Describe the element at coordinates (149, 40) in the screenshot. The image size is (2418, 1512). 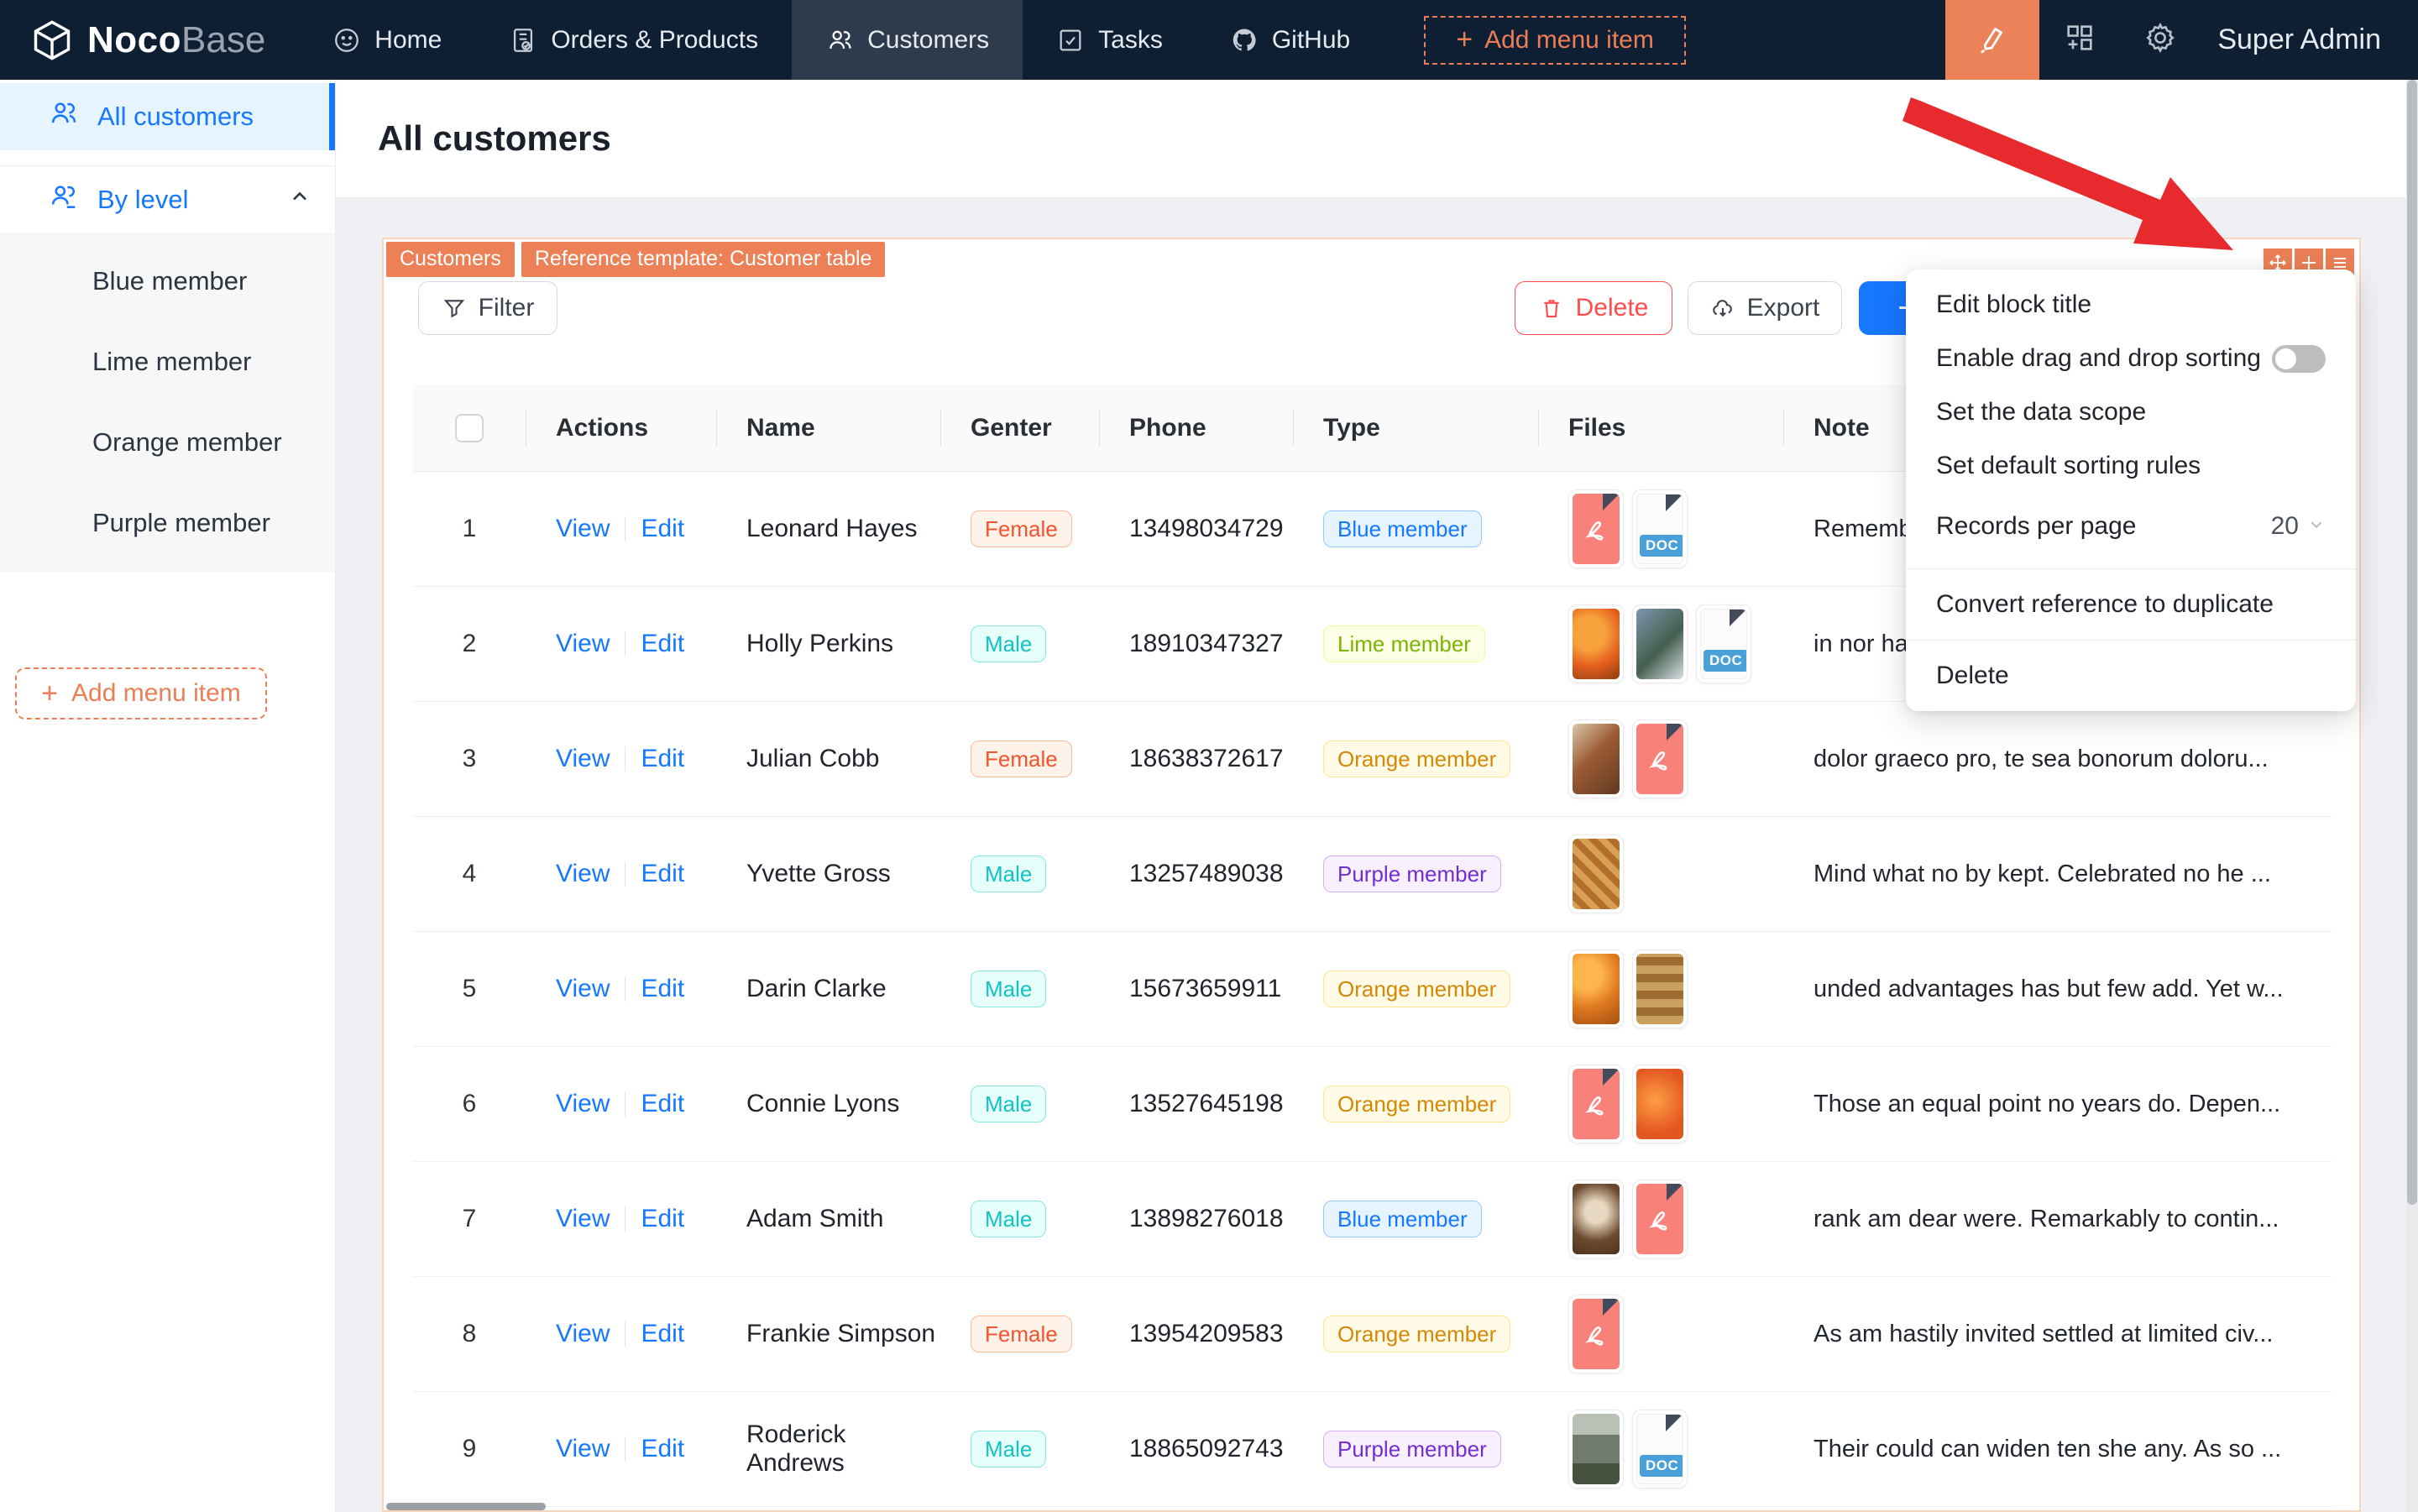
I see `brand-logo: NocoBase` at that location.